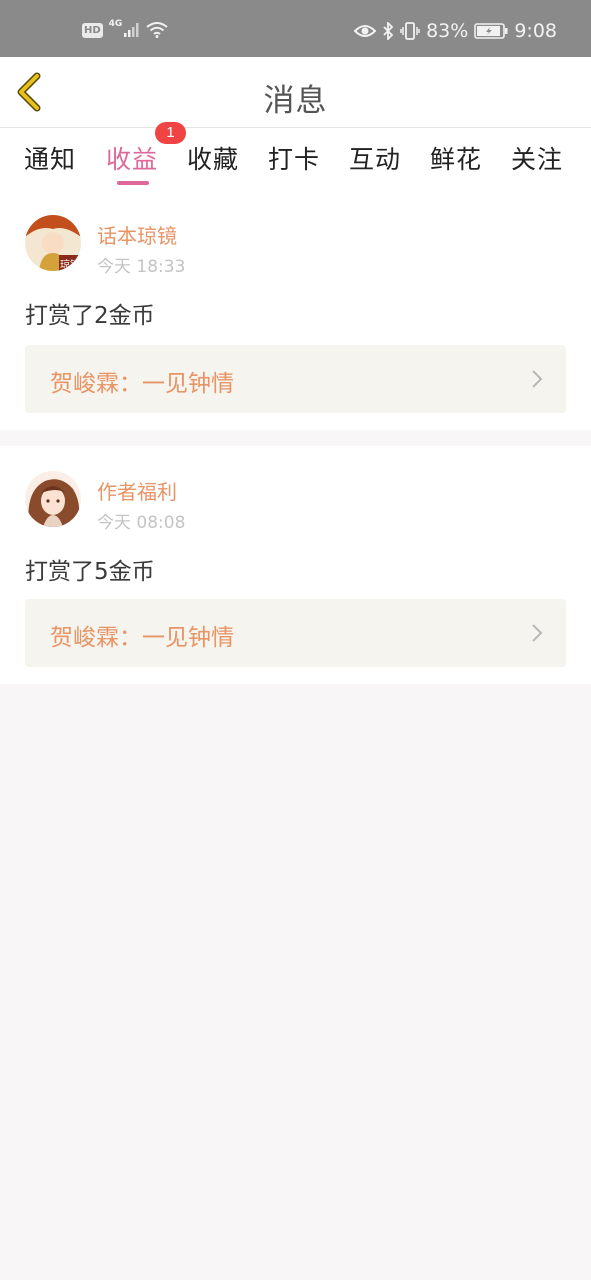 The image size is (591, 1280). What do you see at coordinates (90, 572) in the screenshot?
I see `message-text: 打赏了5金币` at bounding box center [90, 572].